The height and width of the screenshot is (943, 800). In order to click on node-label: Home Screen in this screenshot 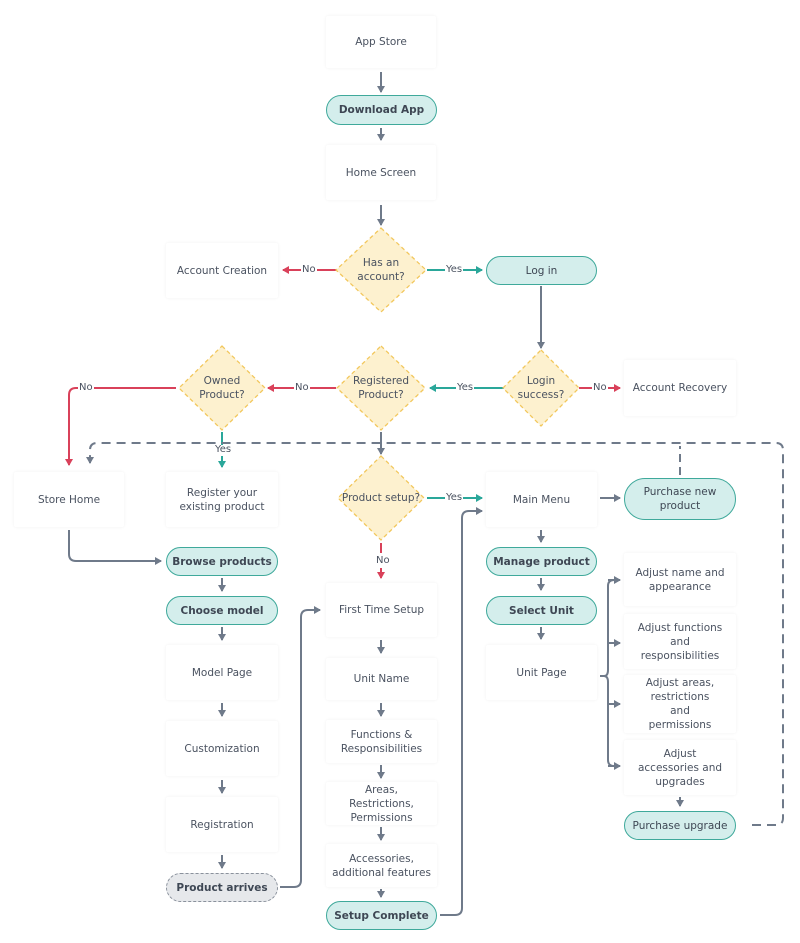, I will do `click(381, 172)`.